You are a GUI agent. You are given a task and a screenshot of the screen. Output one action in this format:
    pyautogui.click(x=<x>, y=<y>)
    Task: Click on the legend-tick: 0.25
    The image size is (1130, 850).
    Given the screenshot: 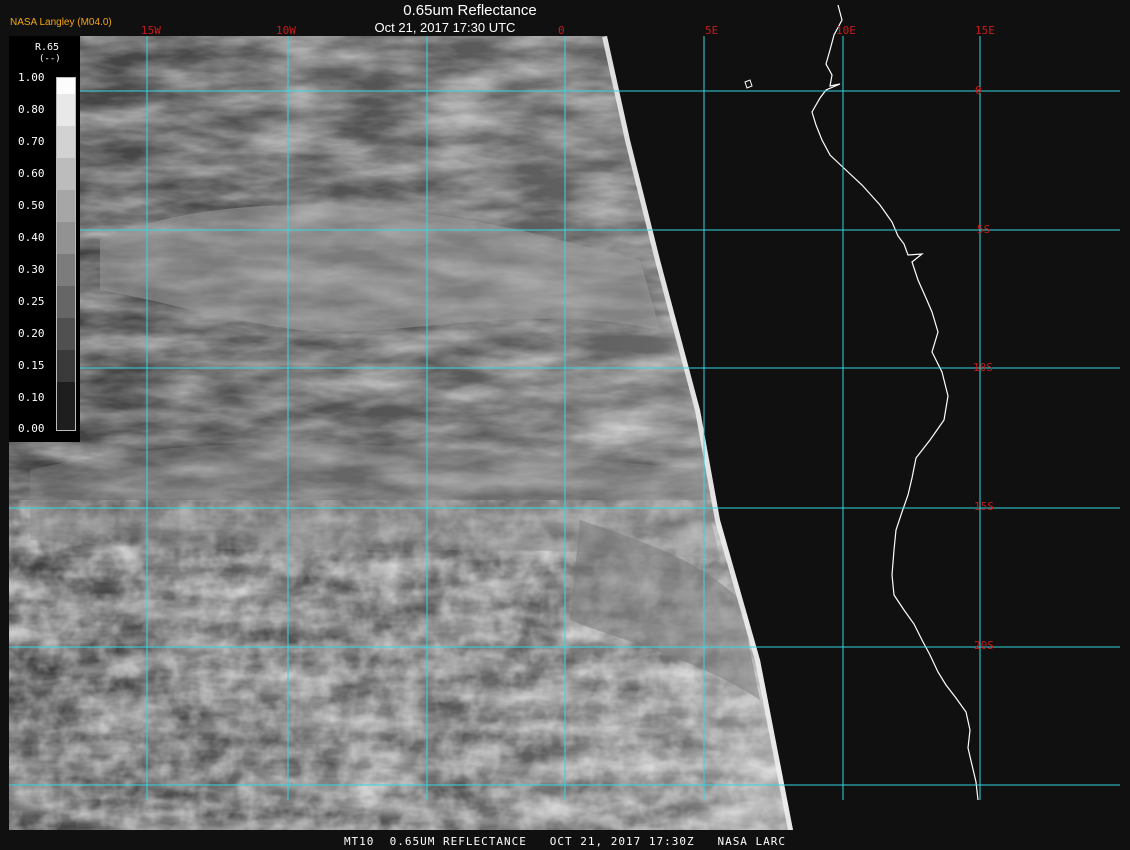 What is the action you would take?
    pyautogui.click(x=31, y=301)
    